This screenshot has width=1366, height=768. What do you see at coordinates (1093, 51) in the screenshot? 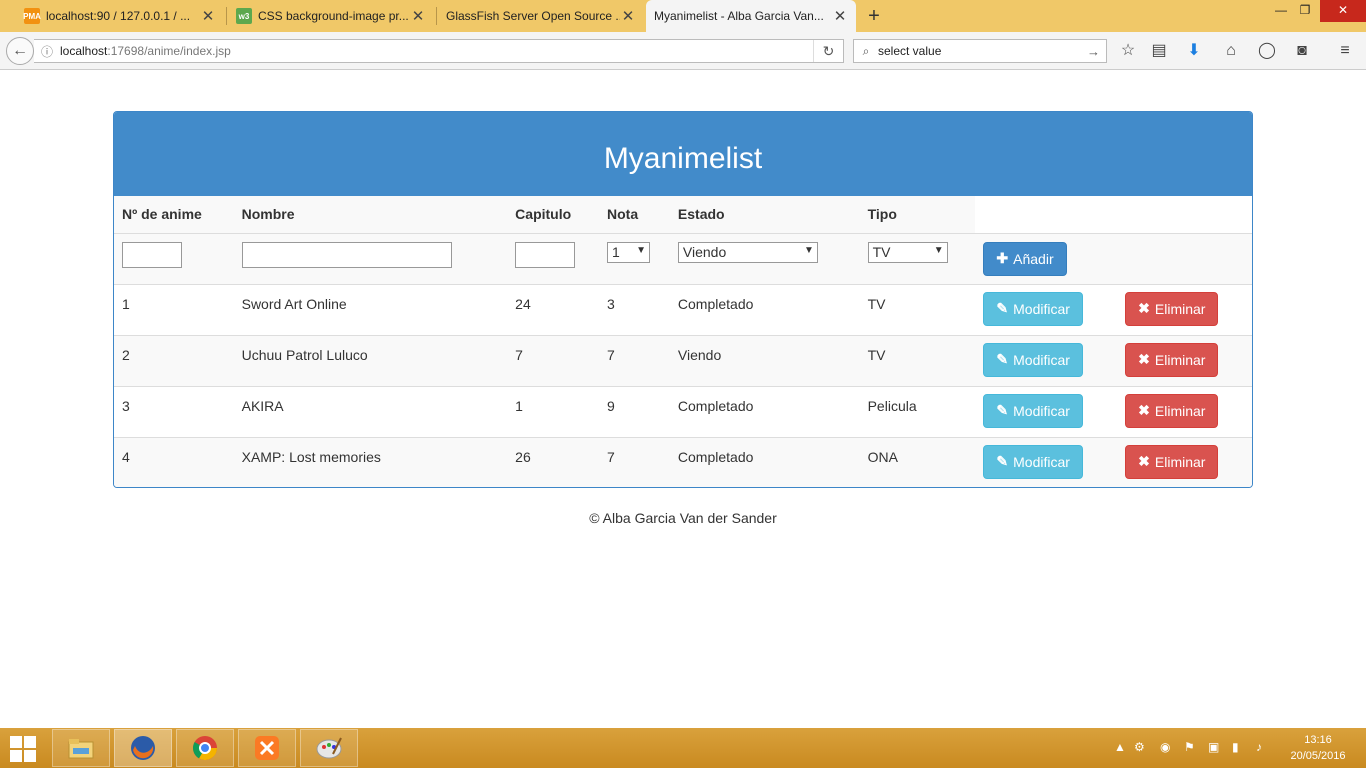
I see `search-go-arrow-icon: →` at bounding box center [1093, 51].